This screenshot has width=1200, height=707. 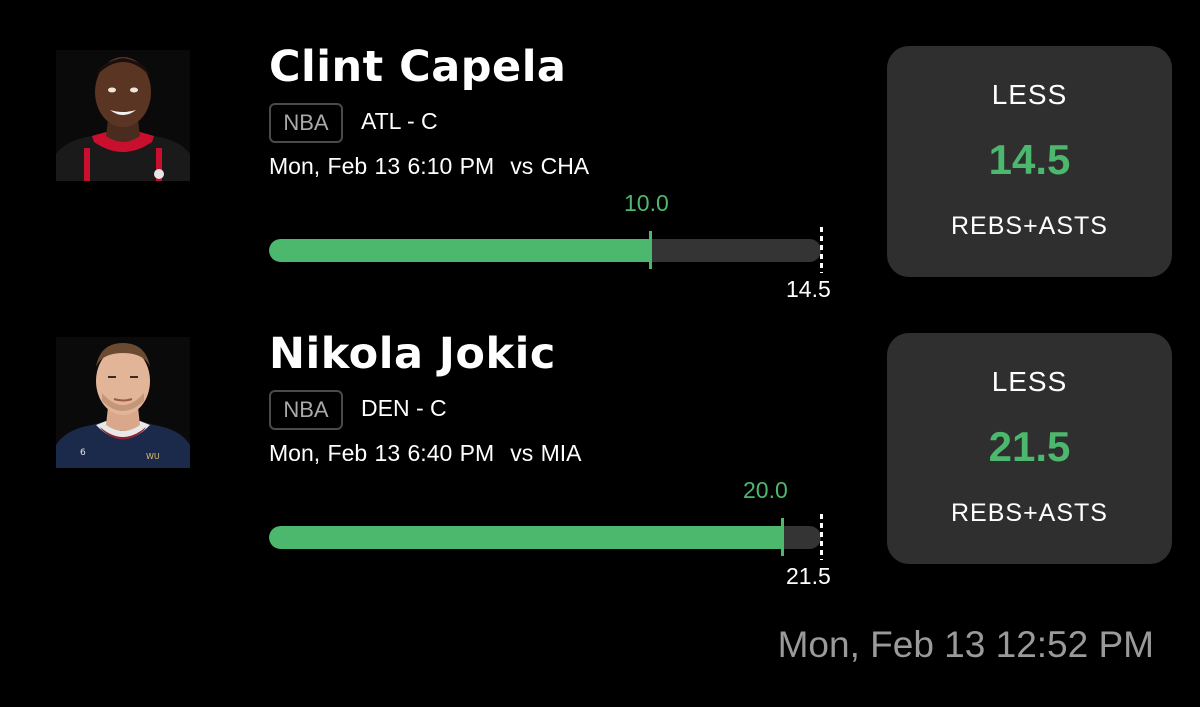 I want to click on team-position: DEN - C, so click(x=404, y=408).